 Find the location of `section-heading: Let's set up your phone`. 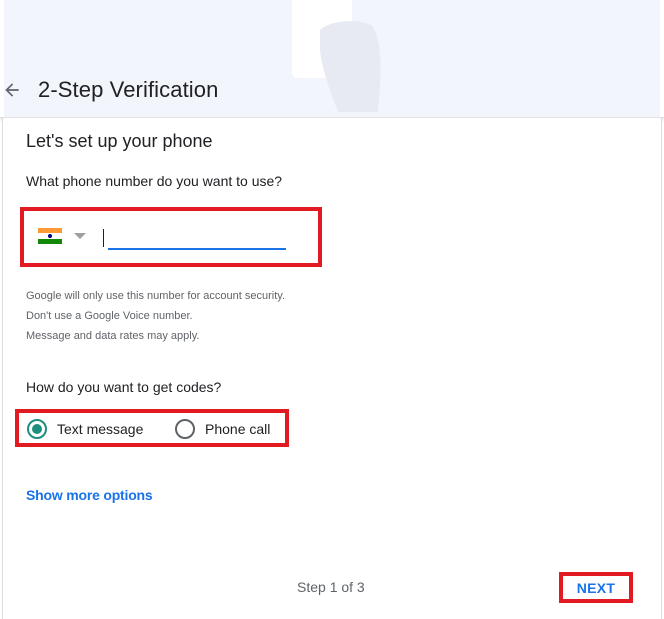

section-heading: Let's set up your phone is located at coordinates (119, 141).